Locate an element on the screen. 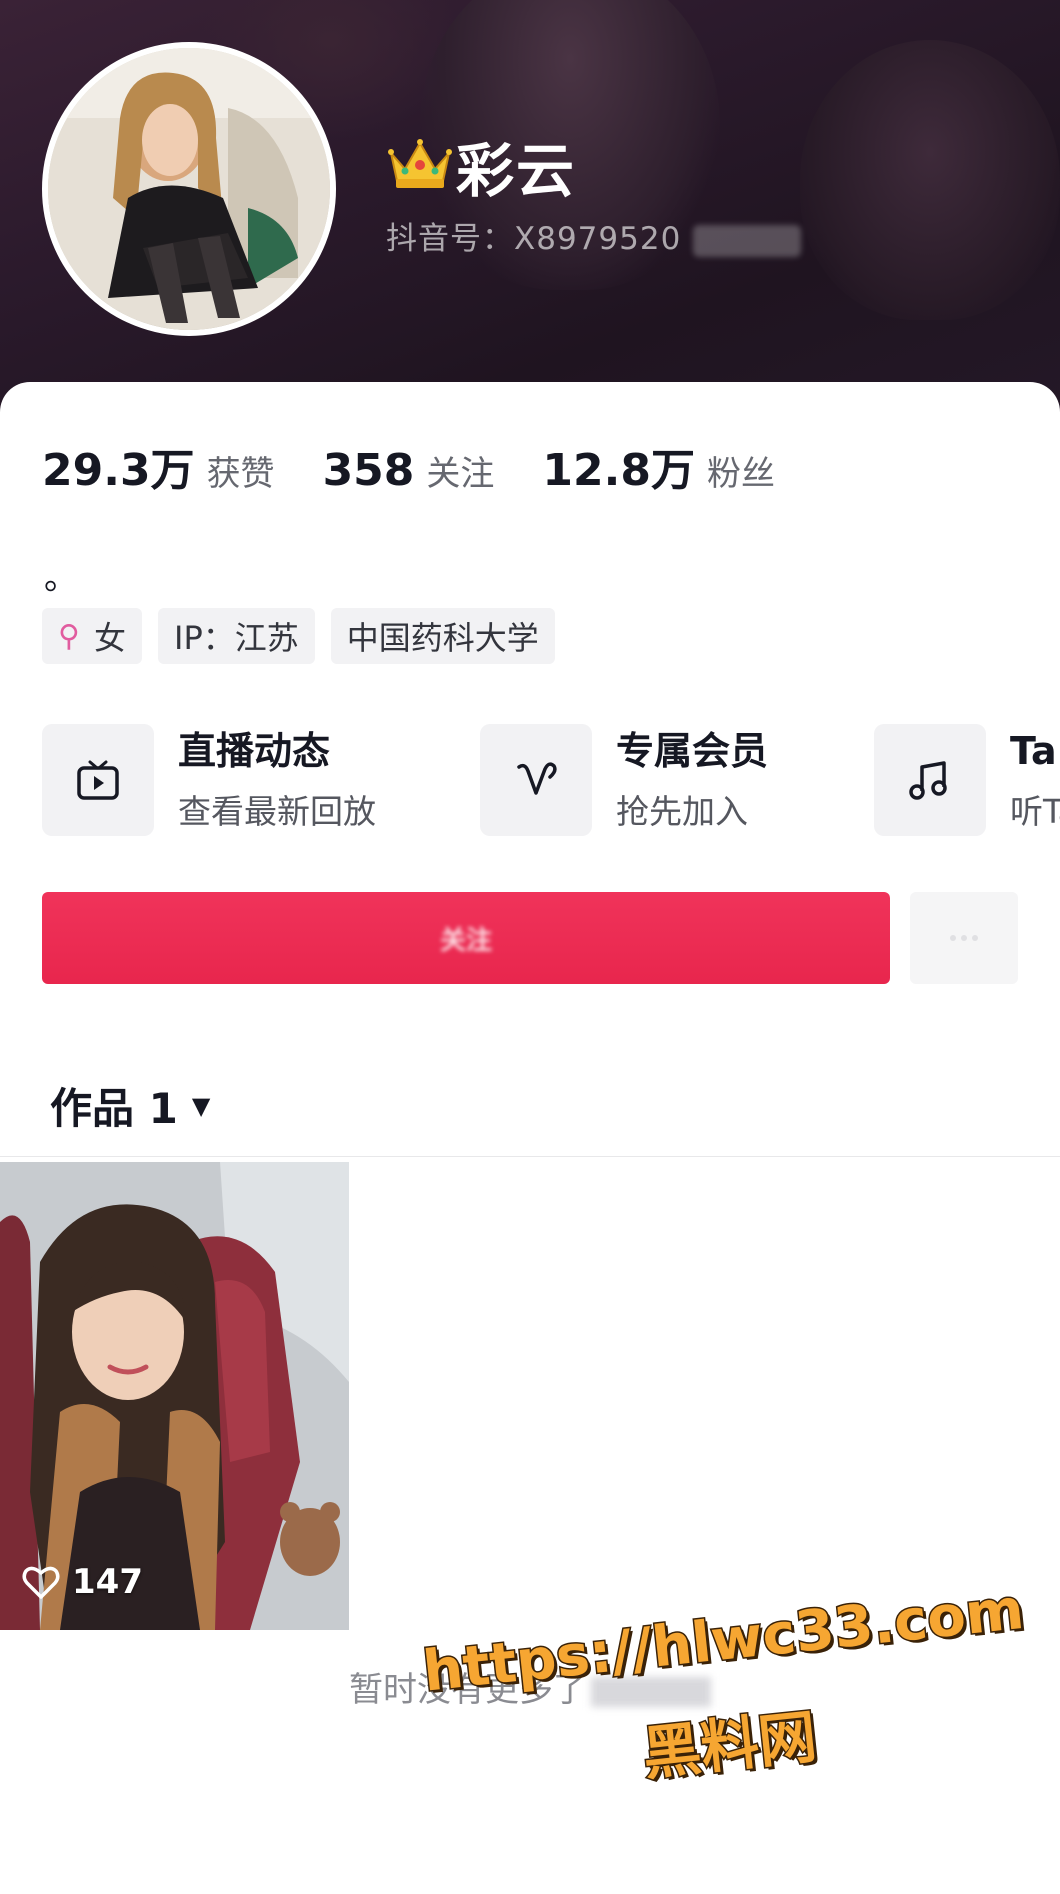 This screenshot has width=1060, height=1894. feature-title: 专属会员 is located at coordinates (692, 751).